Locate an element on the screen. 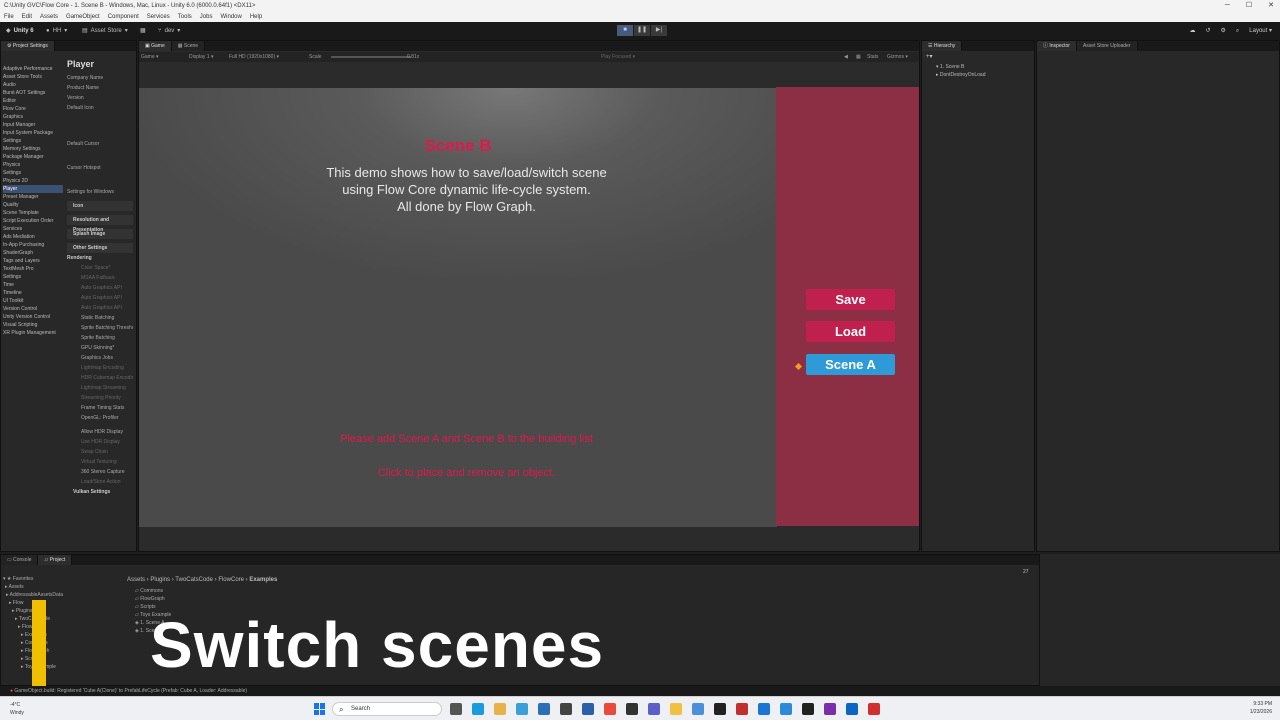 This screenshot has width=1280, height=720. windows-start-icon is located at coordinates (320, 709).